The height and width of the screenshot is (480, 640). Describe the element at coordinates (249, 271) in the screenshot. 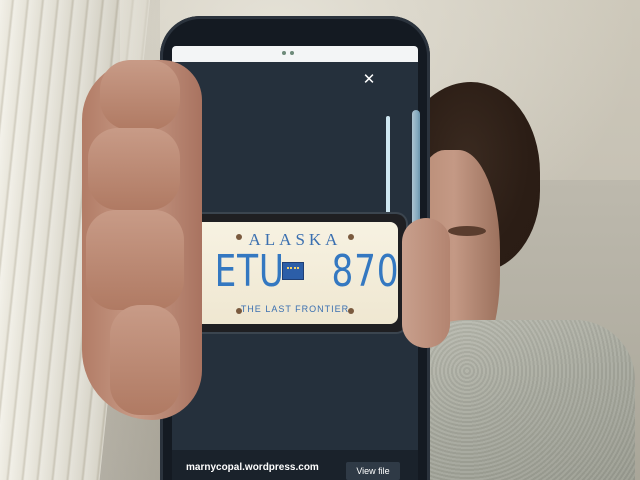

I see `plate-number-left: ETU` at that location.